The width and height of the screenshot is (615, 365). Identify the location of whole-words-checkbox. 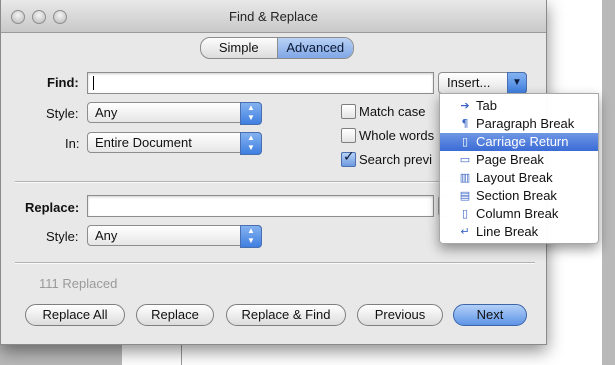
(348, 135).